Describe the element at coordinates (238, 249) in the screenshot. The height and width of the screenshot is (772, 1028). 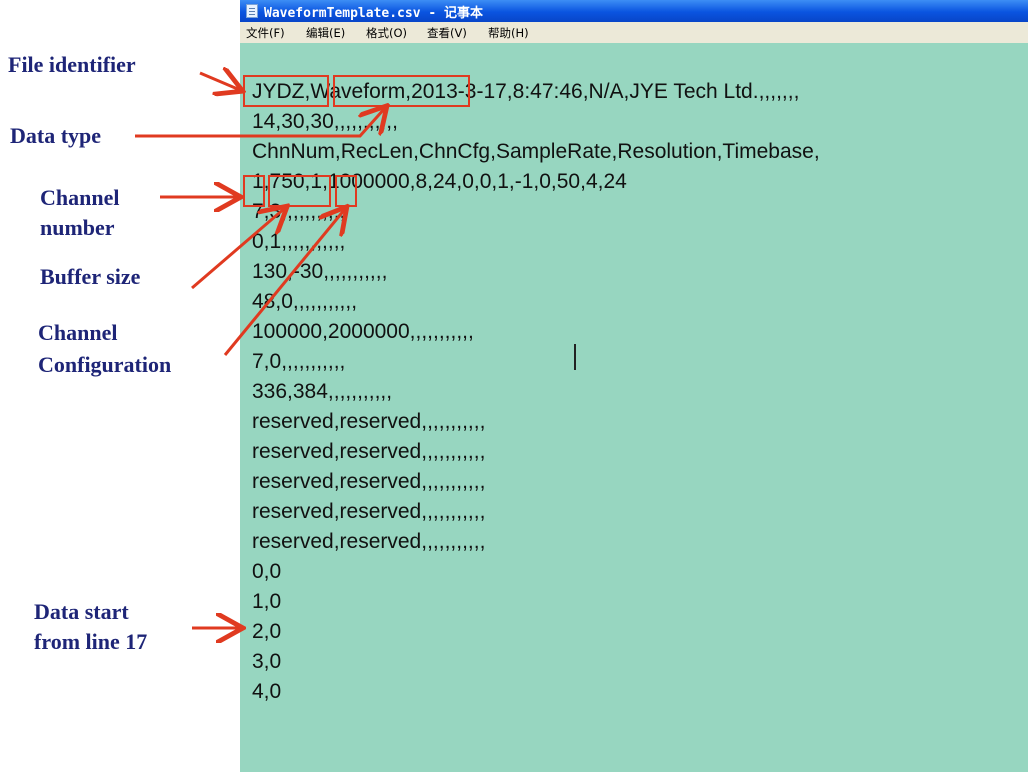
I see `arrow-buffer-size` at that location.